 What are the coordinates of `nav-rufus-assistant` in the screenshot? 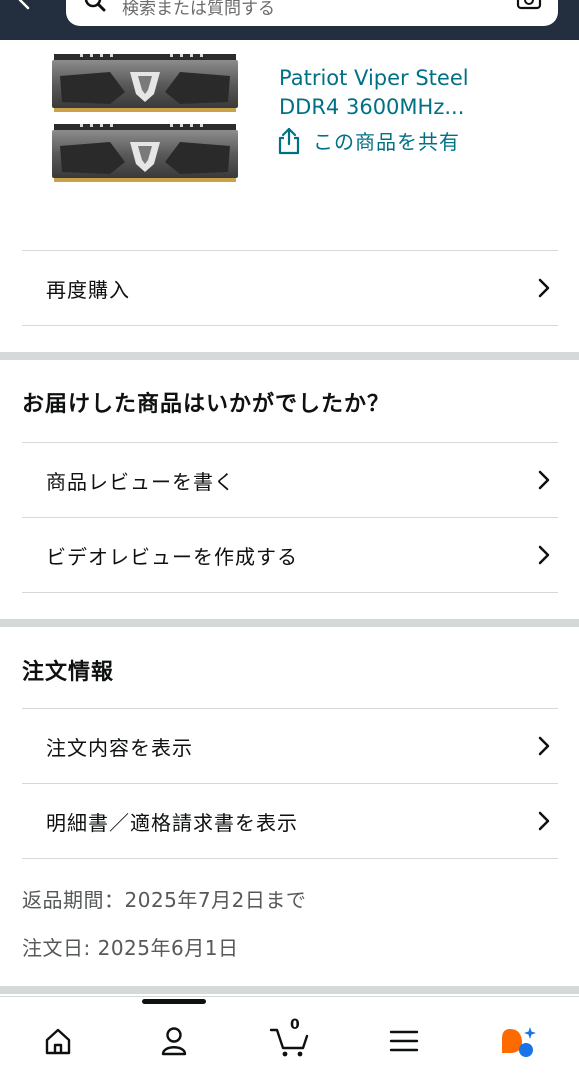 It's located at (518, 1041).